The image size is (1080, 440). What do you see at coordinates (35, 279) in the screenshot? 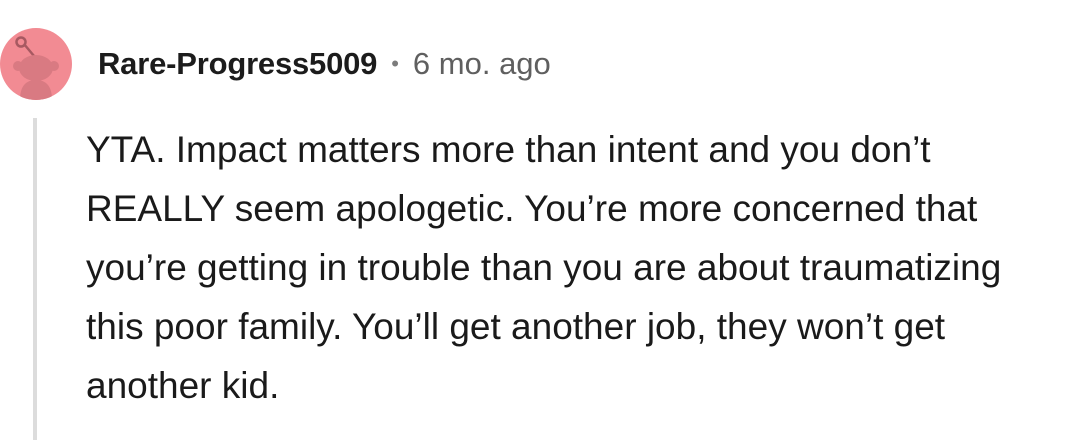
I see `thread-collapse-line` at bounding box center [35, 279].